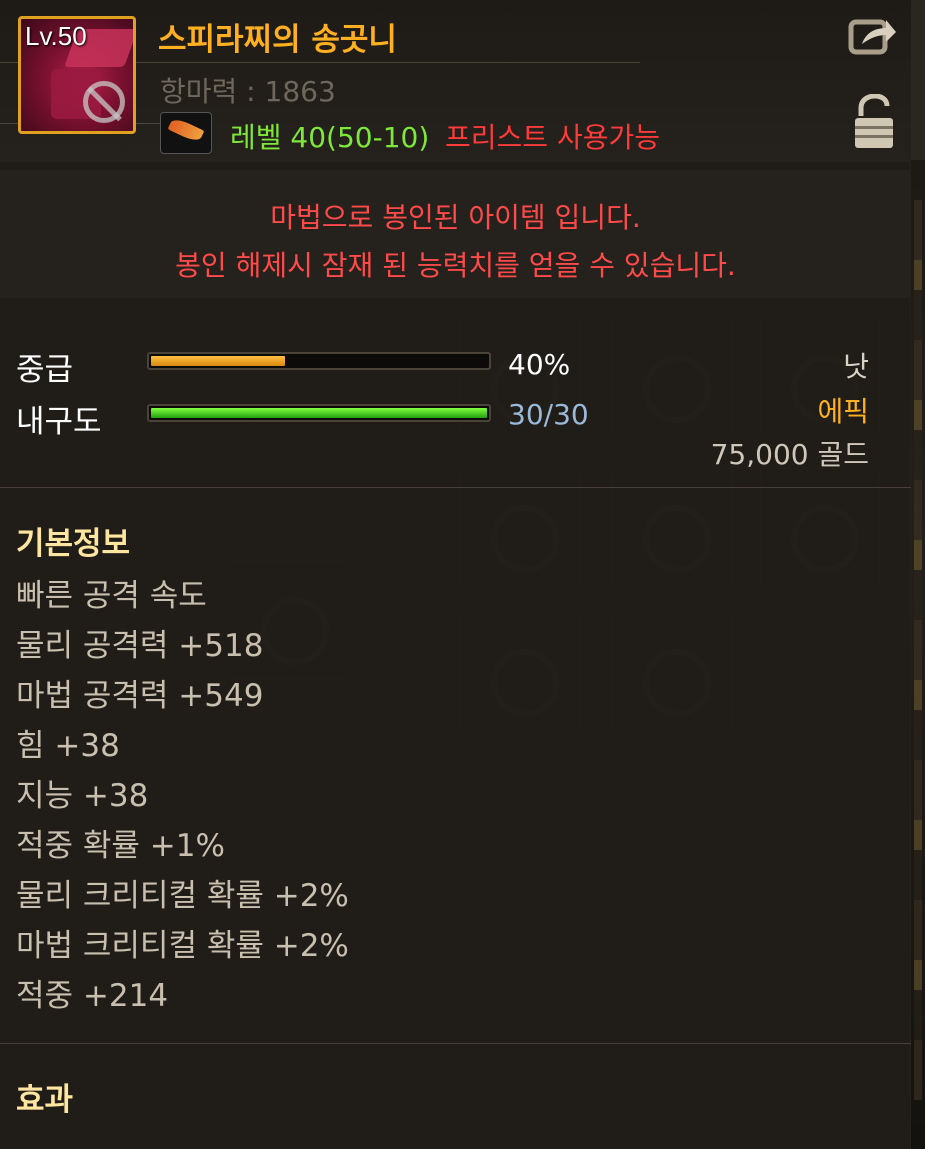 The height and width of the screenshot is (1149, 925). What do you see at coordinates (330, 137) in the screenshot?
I see `required-level: 레벨 40(50-10)` at bounding box center [330, 137].